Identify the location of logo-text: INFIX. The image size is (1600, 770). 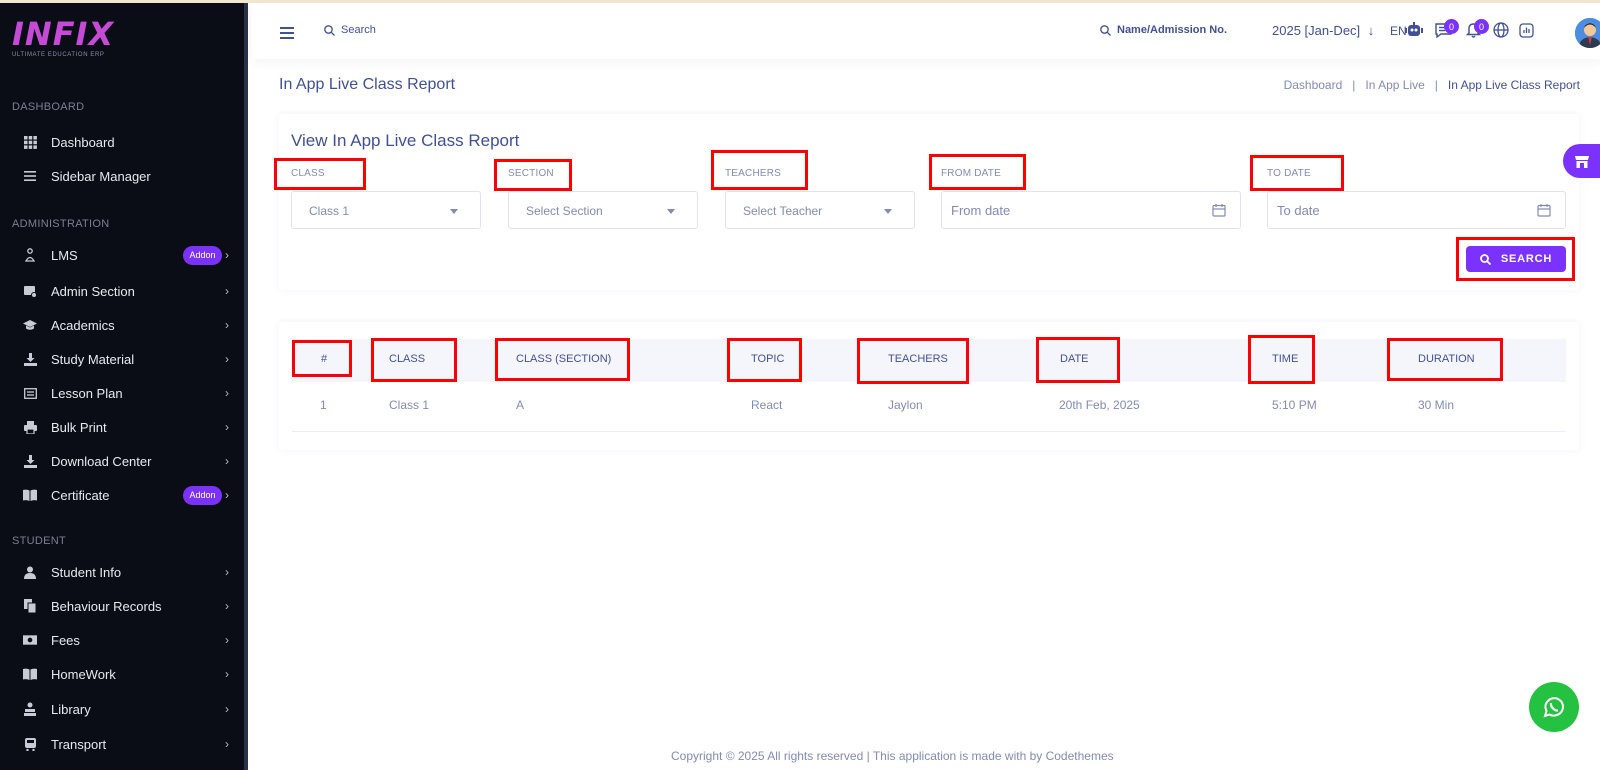
(63, 34).